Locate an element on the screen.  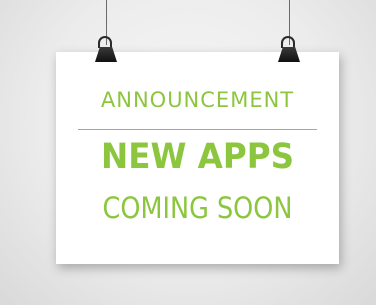
headline-text: NEW APPS is located at coordinates (197, 157).